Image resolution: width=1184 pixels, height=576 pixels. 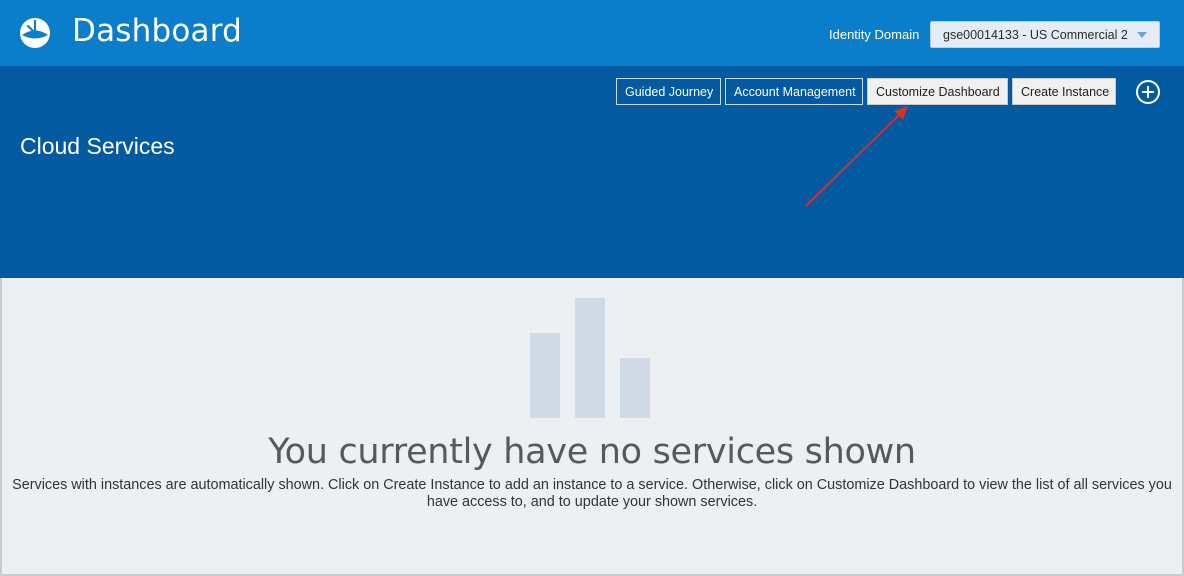 I want to click on oracle-cloud-logo-icon, so click(x=35, y=33).